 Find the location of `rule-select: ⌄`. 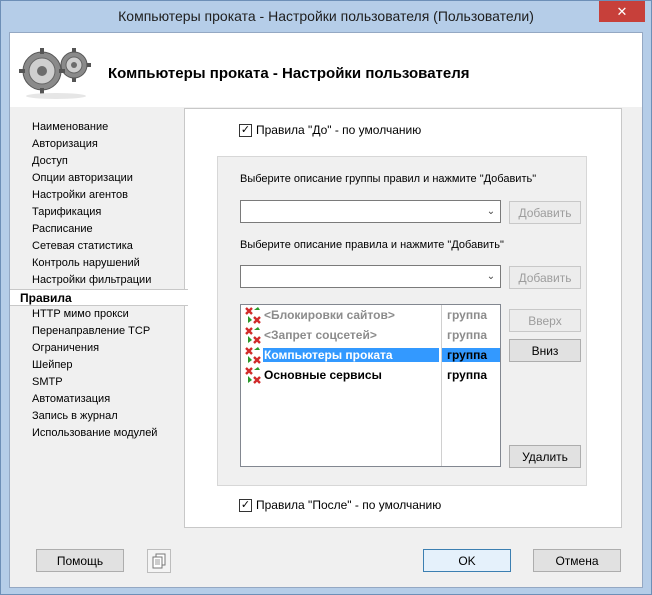

rule-select: ⌄ is located at coordinates (370, 276).